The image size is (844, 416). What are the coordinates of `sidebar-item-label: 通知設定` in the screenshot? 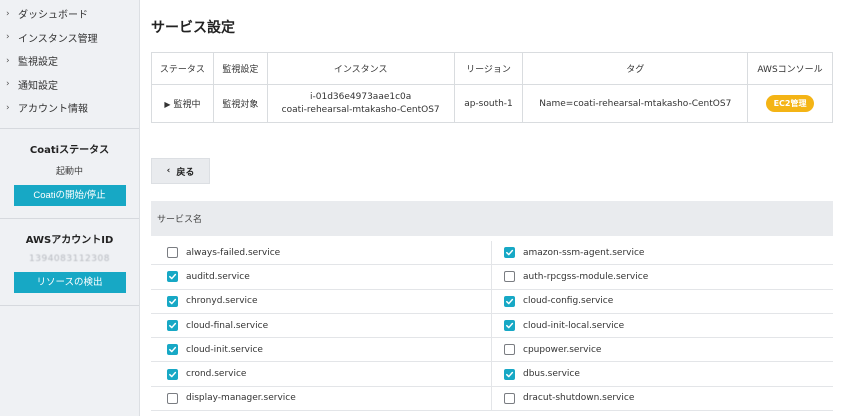 It's located at (38, 86).